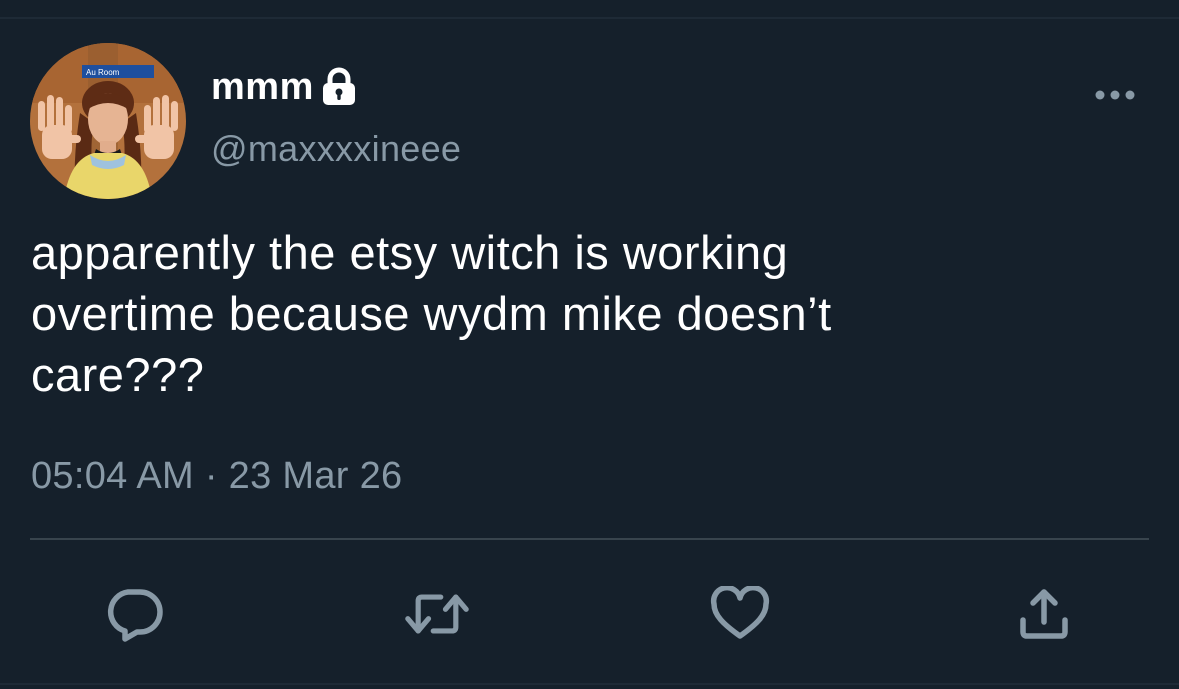  Describe the element at coordinates (315, 476) in the screenshot. I see `tweet-date: 23 Mar 26` at that location.